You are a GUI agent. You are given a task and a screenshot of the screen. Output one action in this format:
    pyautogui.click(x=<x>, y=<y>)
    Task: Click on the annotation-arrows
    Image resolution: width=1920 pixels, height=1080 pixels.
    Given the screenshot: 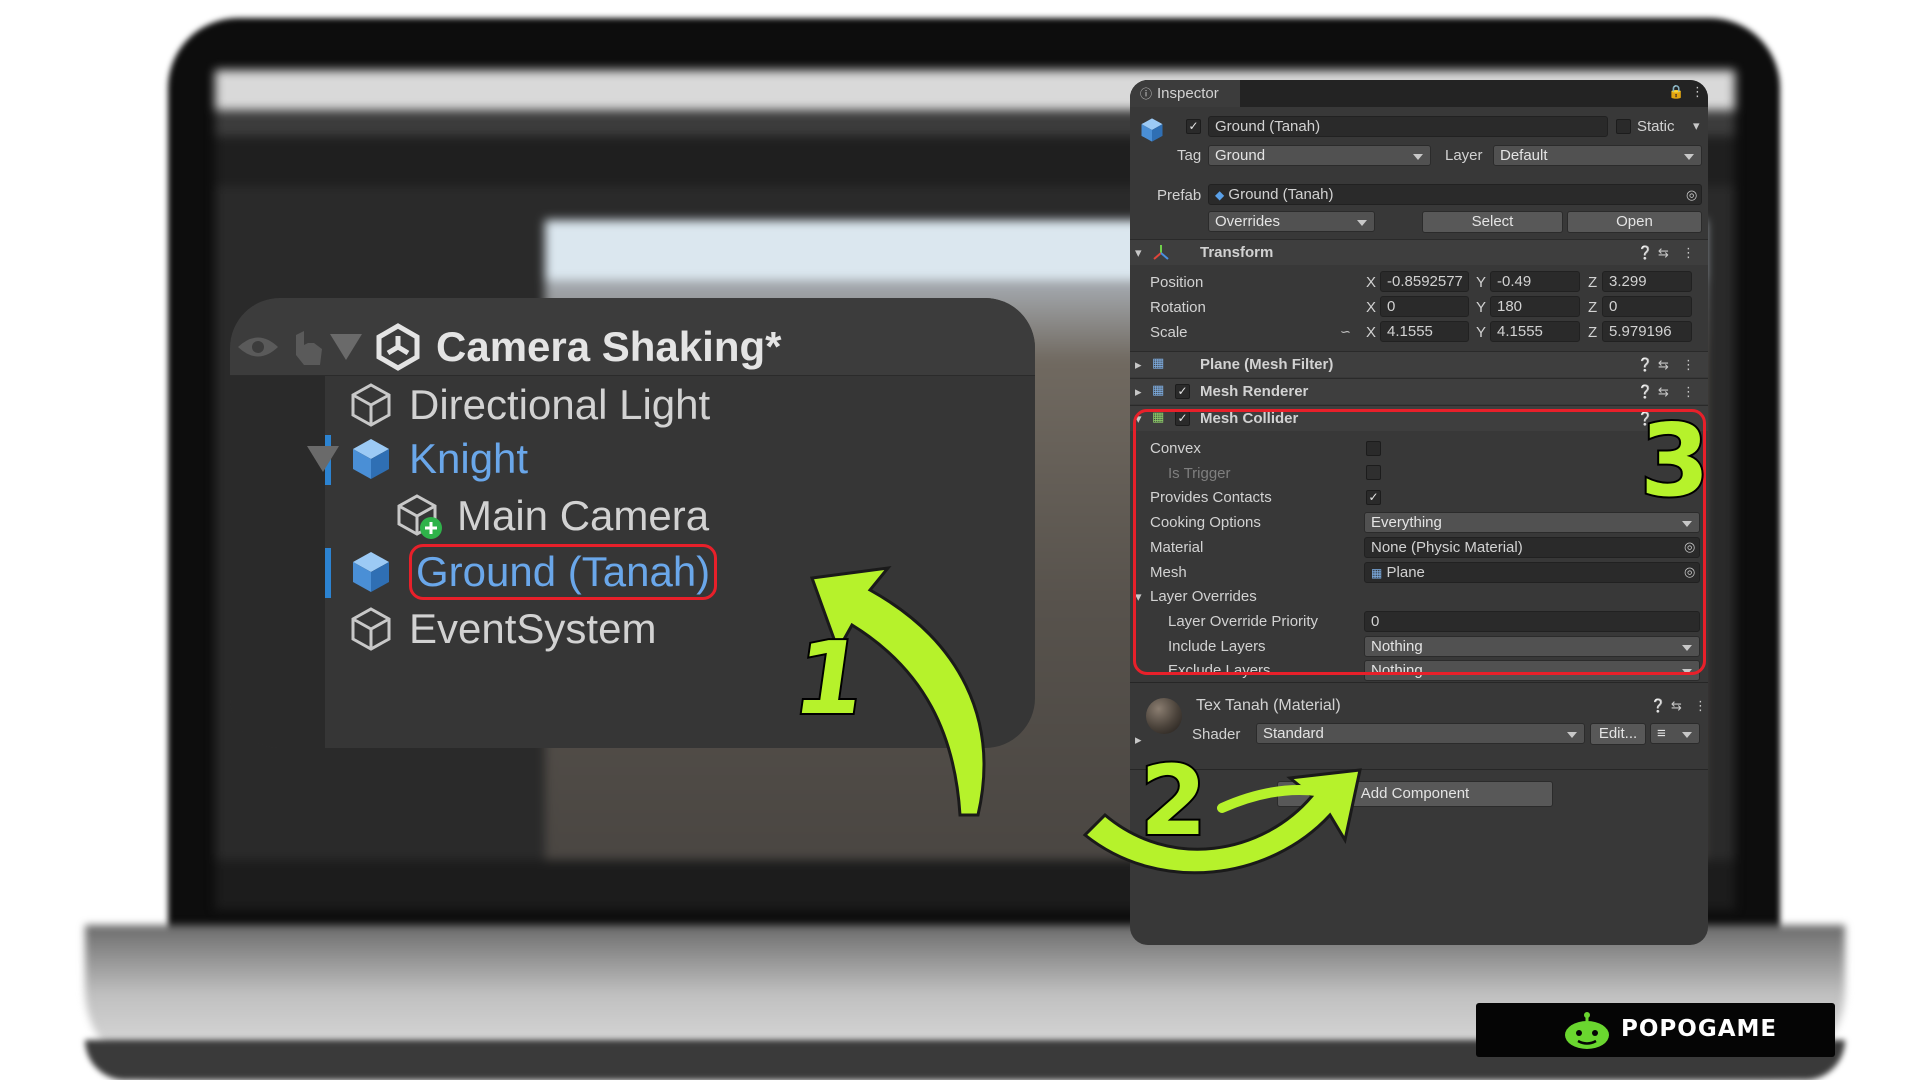 What is the action you would take?
    pyautogui.click(x=1085, y=720)
    